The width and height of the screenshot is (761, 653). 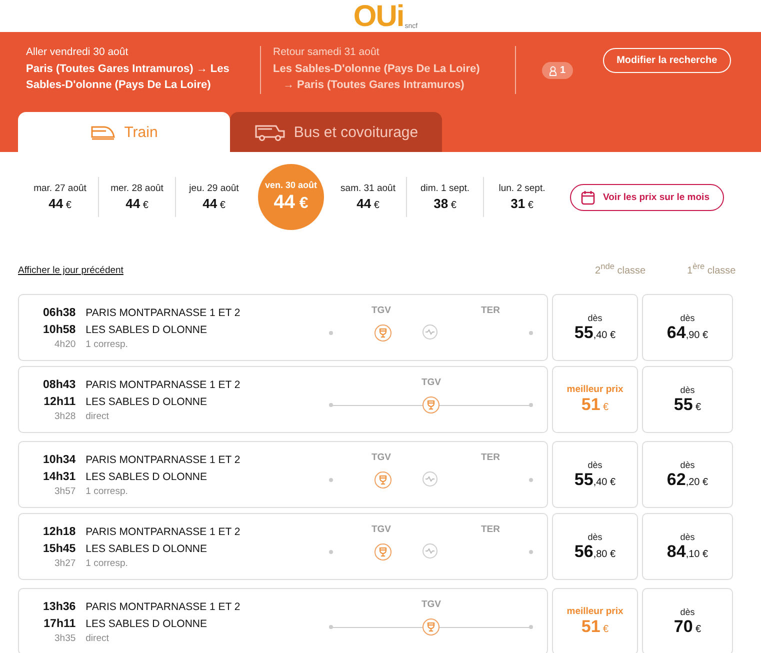 I want to click on journey-card: 10h34 14h31 3h57 PARIS MONTPARNASSE 1 ET 2 LES SABLES D OLONNE 1 corresp. TGV TER, so click(x=283, y=474).